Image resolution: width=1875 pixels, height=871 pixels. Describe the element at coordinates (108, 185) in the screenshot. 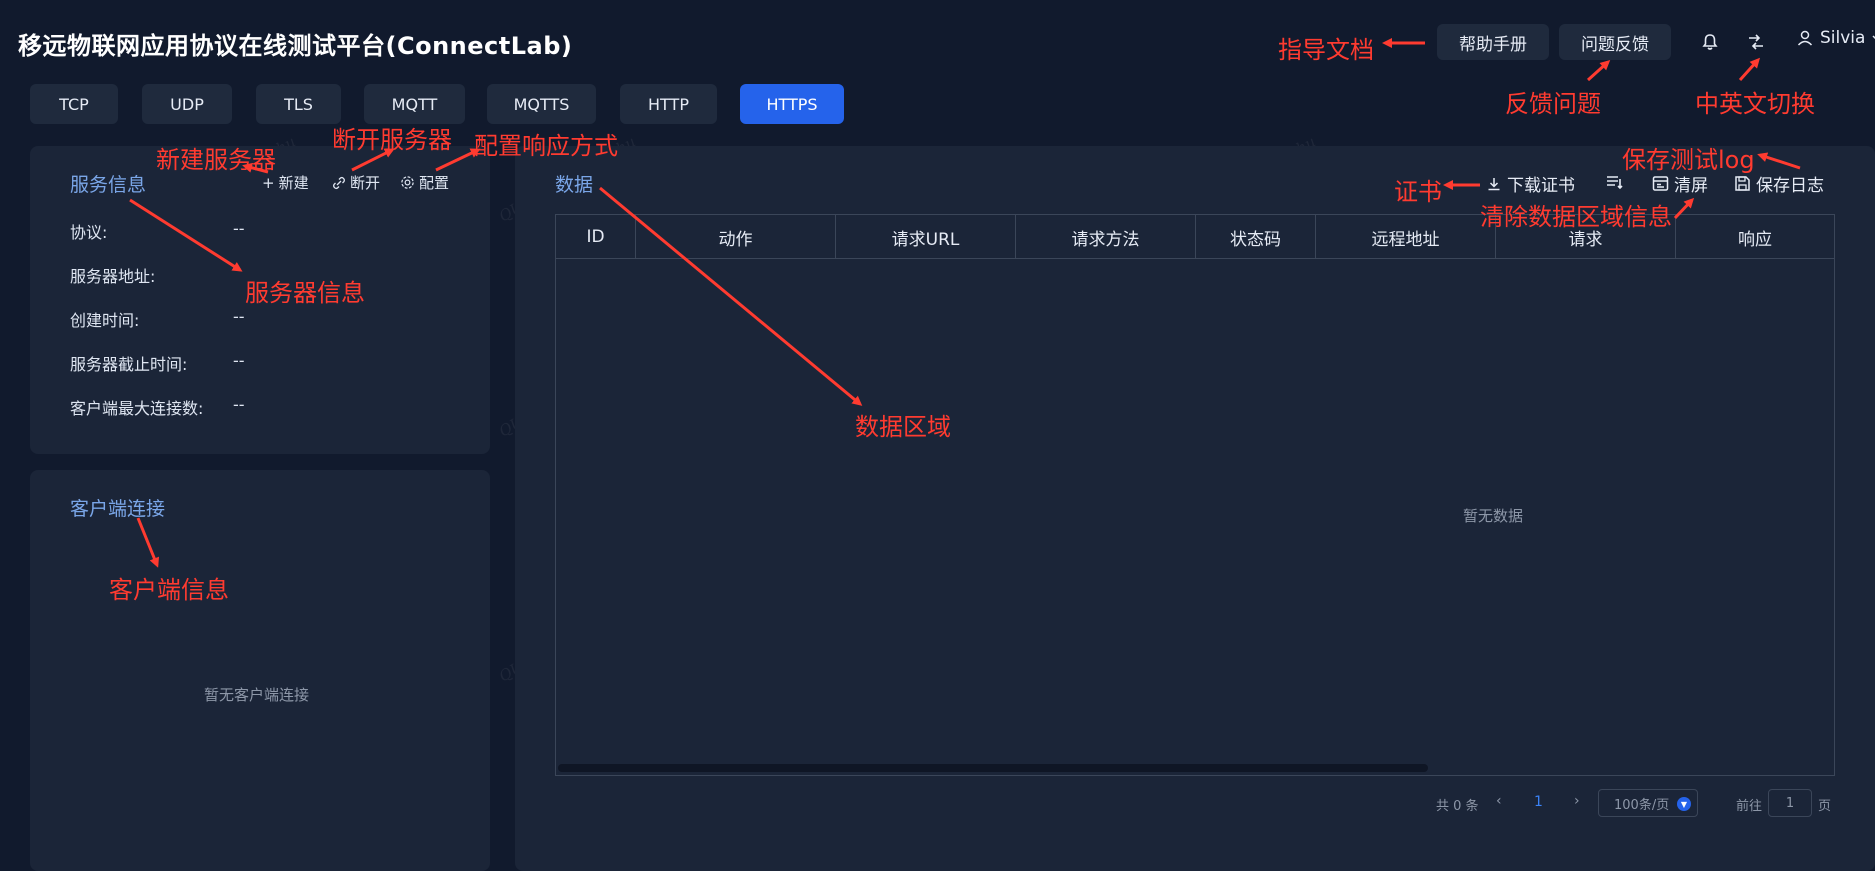

I see `service-info-title: 服务信息` at that location.